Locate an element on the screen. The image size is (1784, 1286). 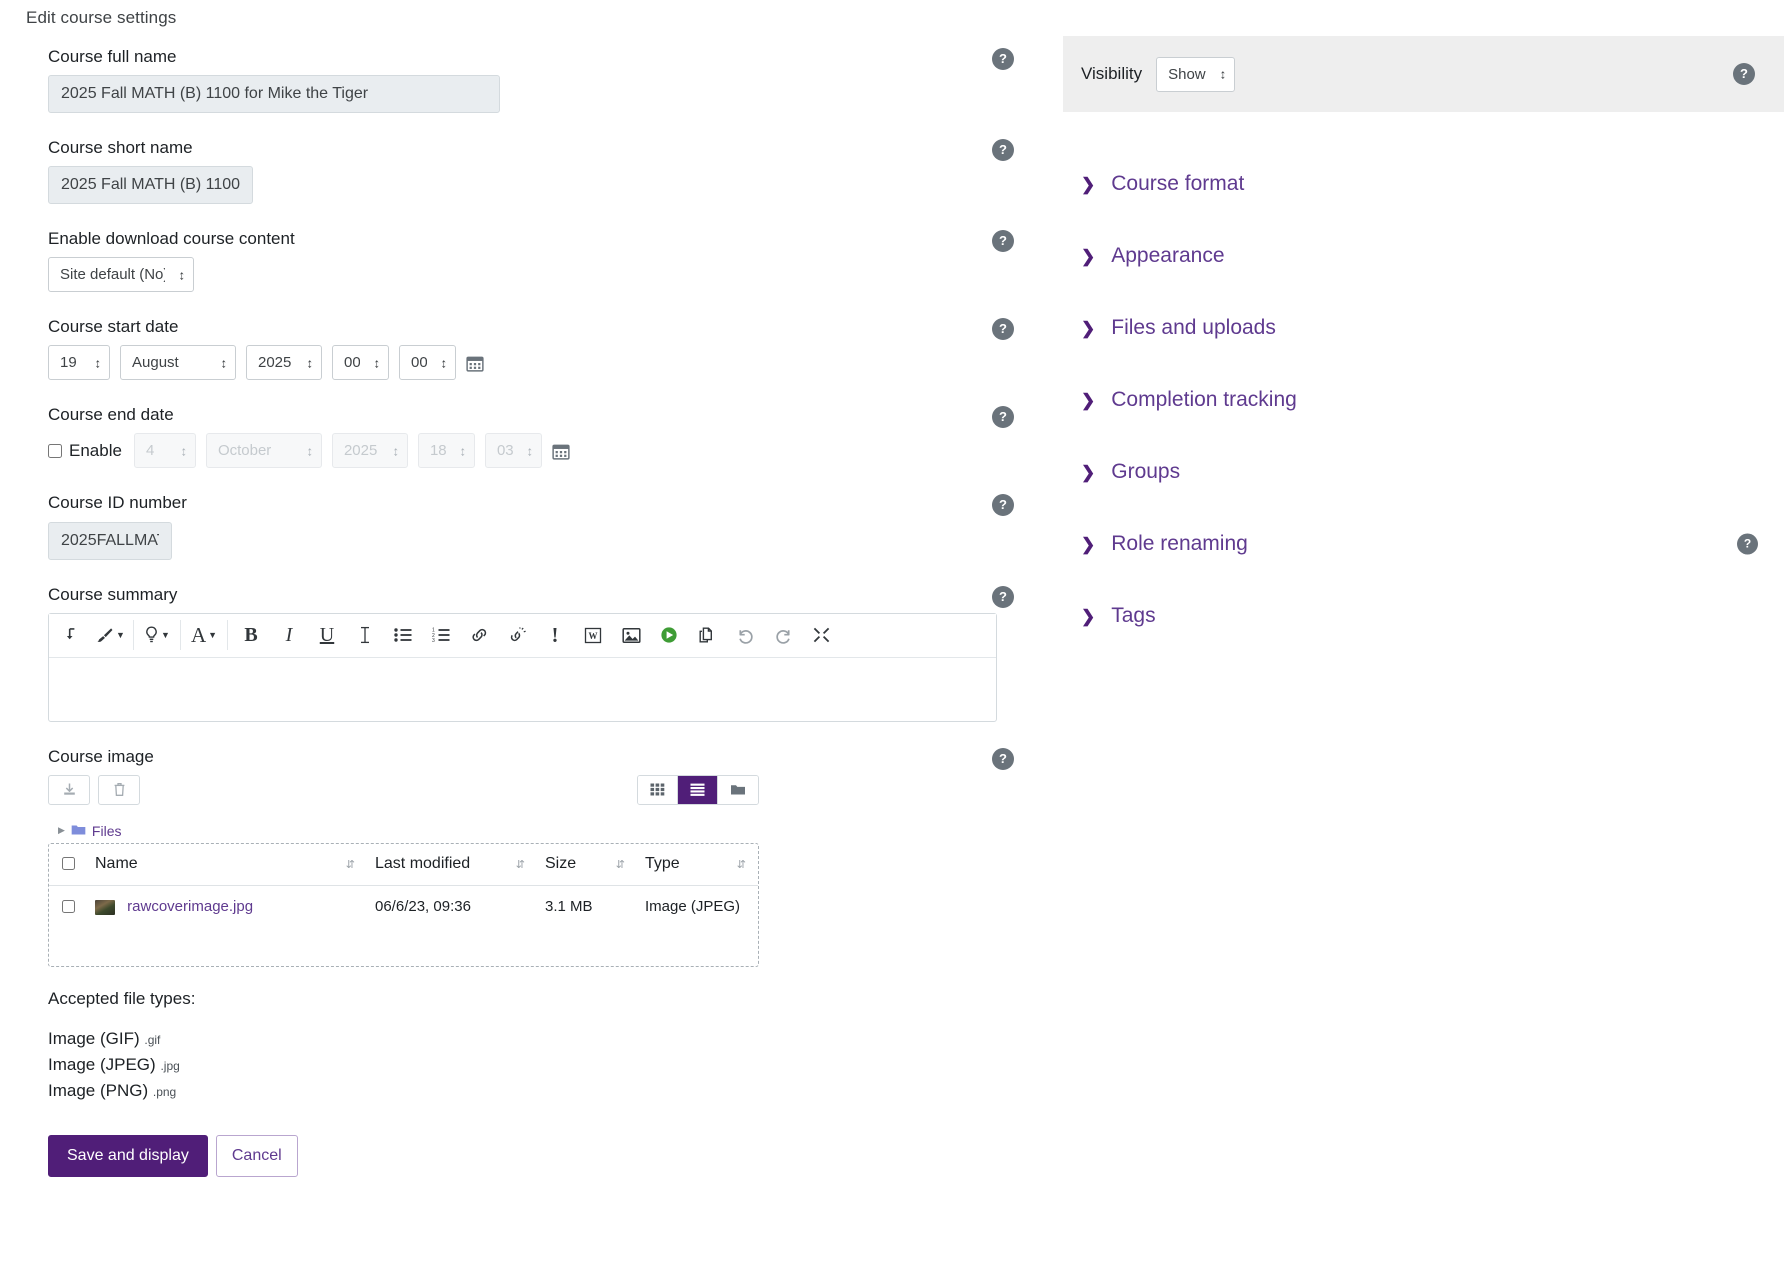
accepted-file-types-title: Accepted file types: is located at coordinates (122, 998).